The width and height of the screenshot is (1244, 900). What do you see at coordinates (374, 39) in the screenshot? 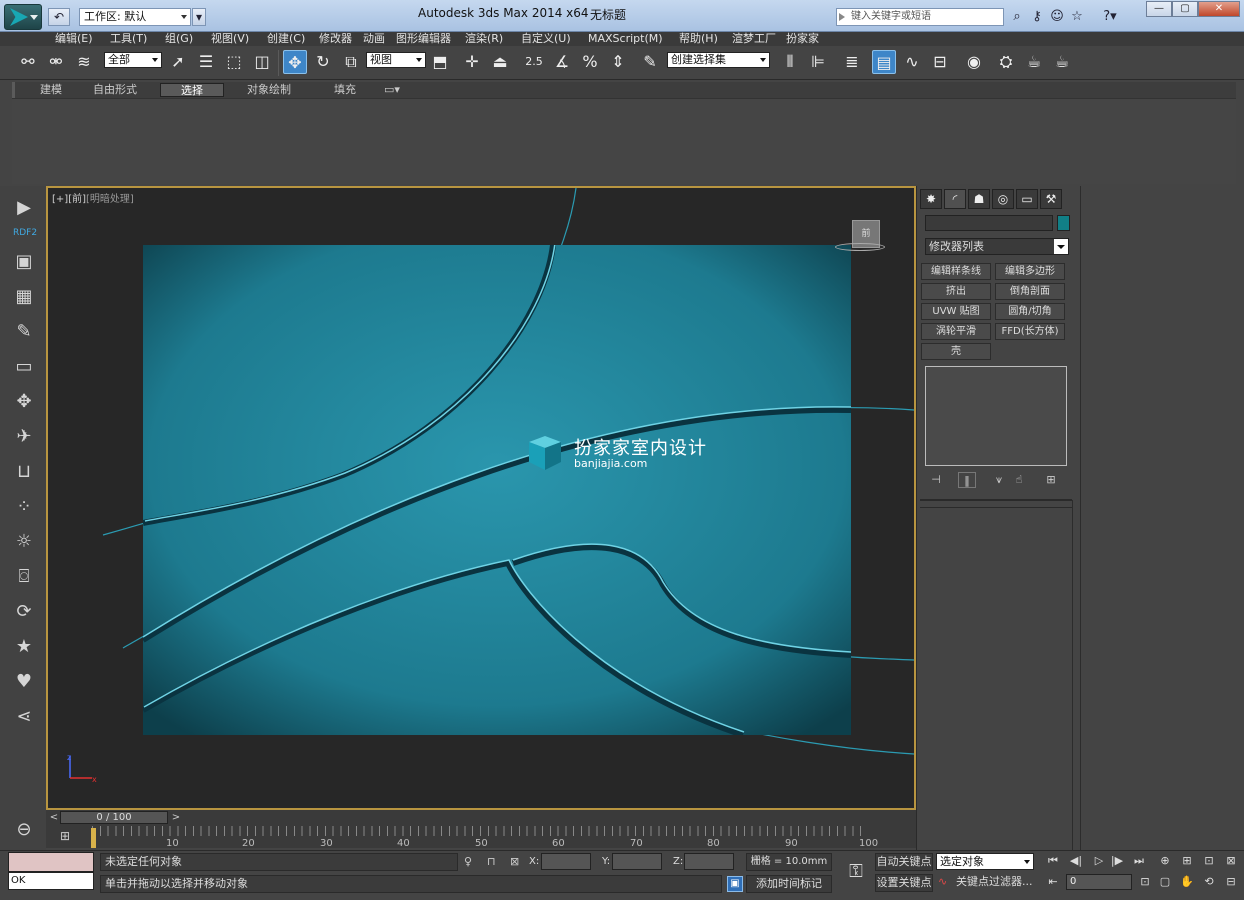
I see `menu-animation: 动画` at bounding box center [374, 39].